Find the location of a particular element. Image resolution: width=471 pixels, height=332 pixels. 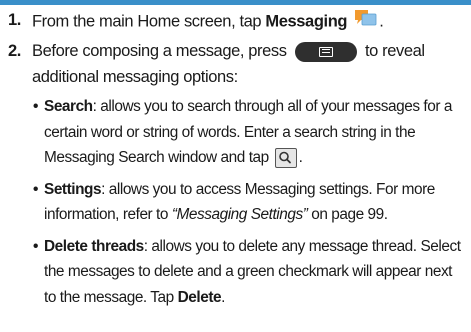

cross-reference-link: “Messaging Settings” is located at coordinates (240, 214).